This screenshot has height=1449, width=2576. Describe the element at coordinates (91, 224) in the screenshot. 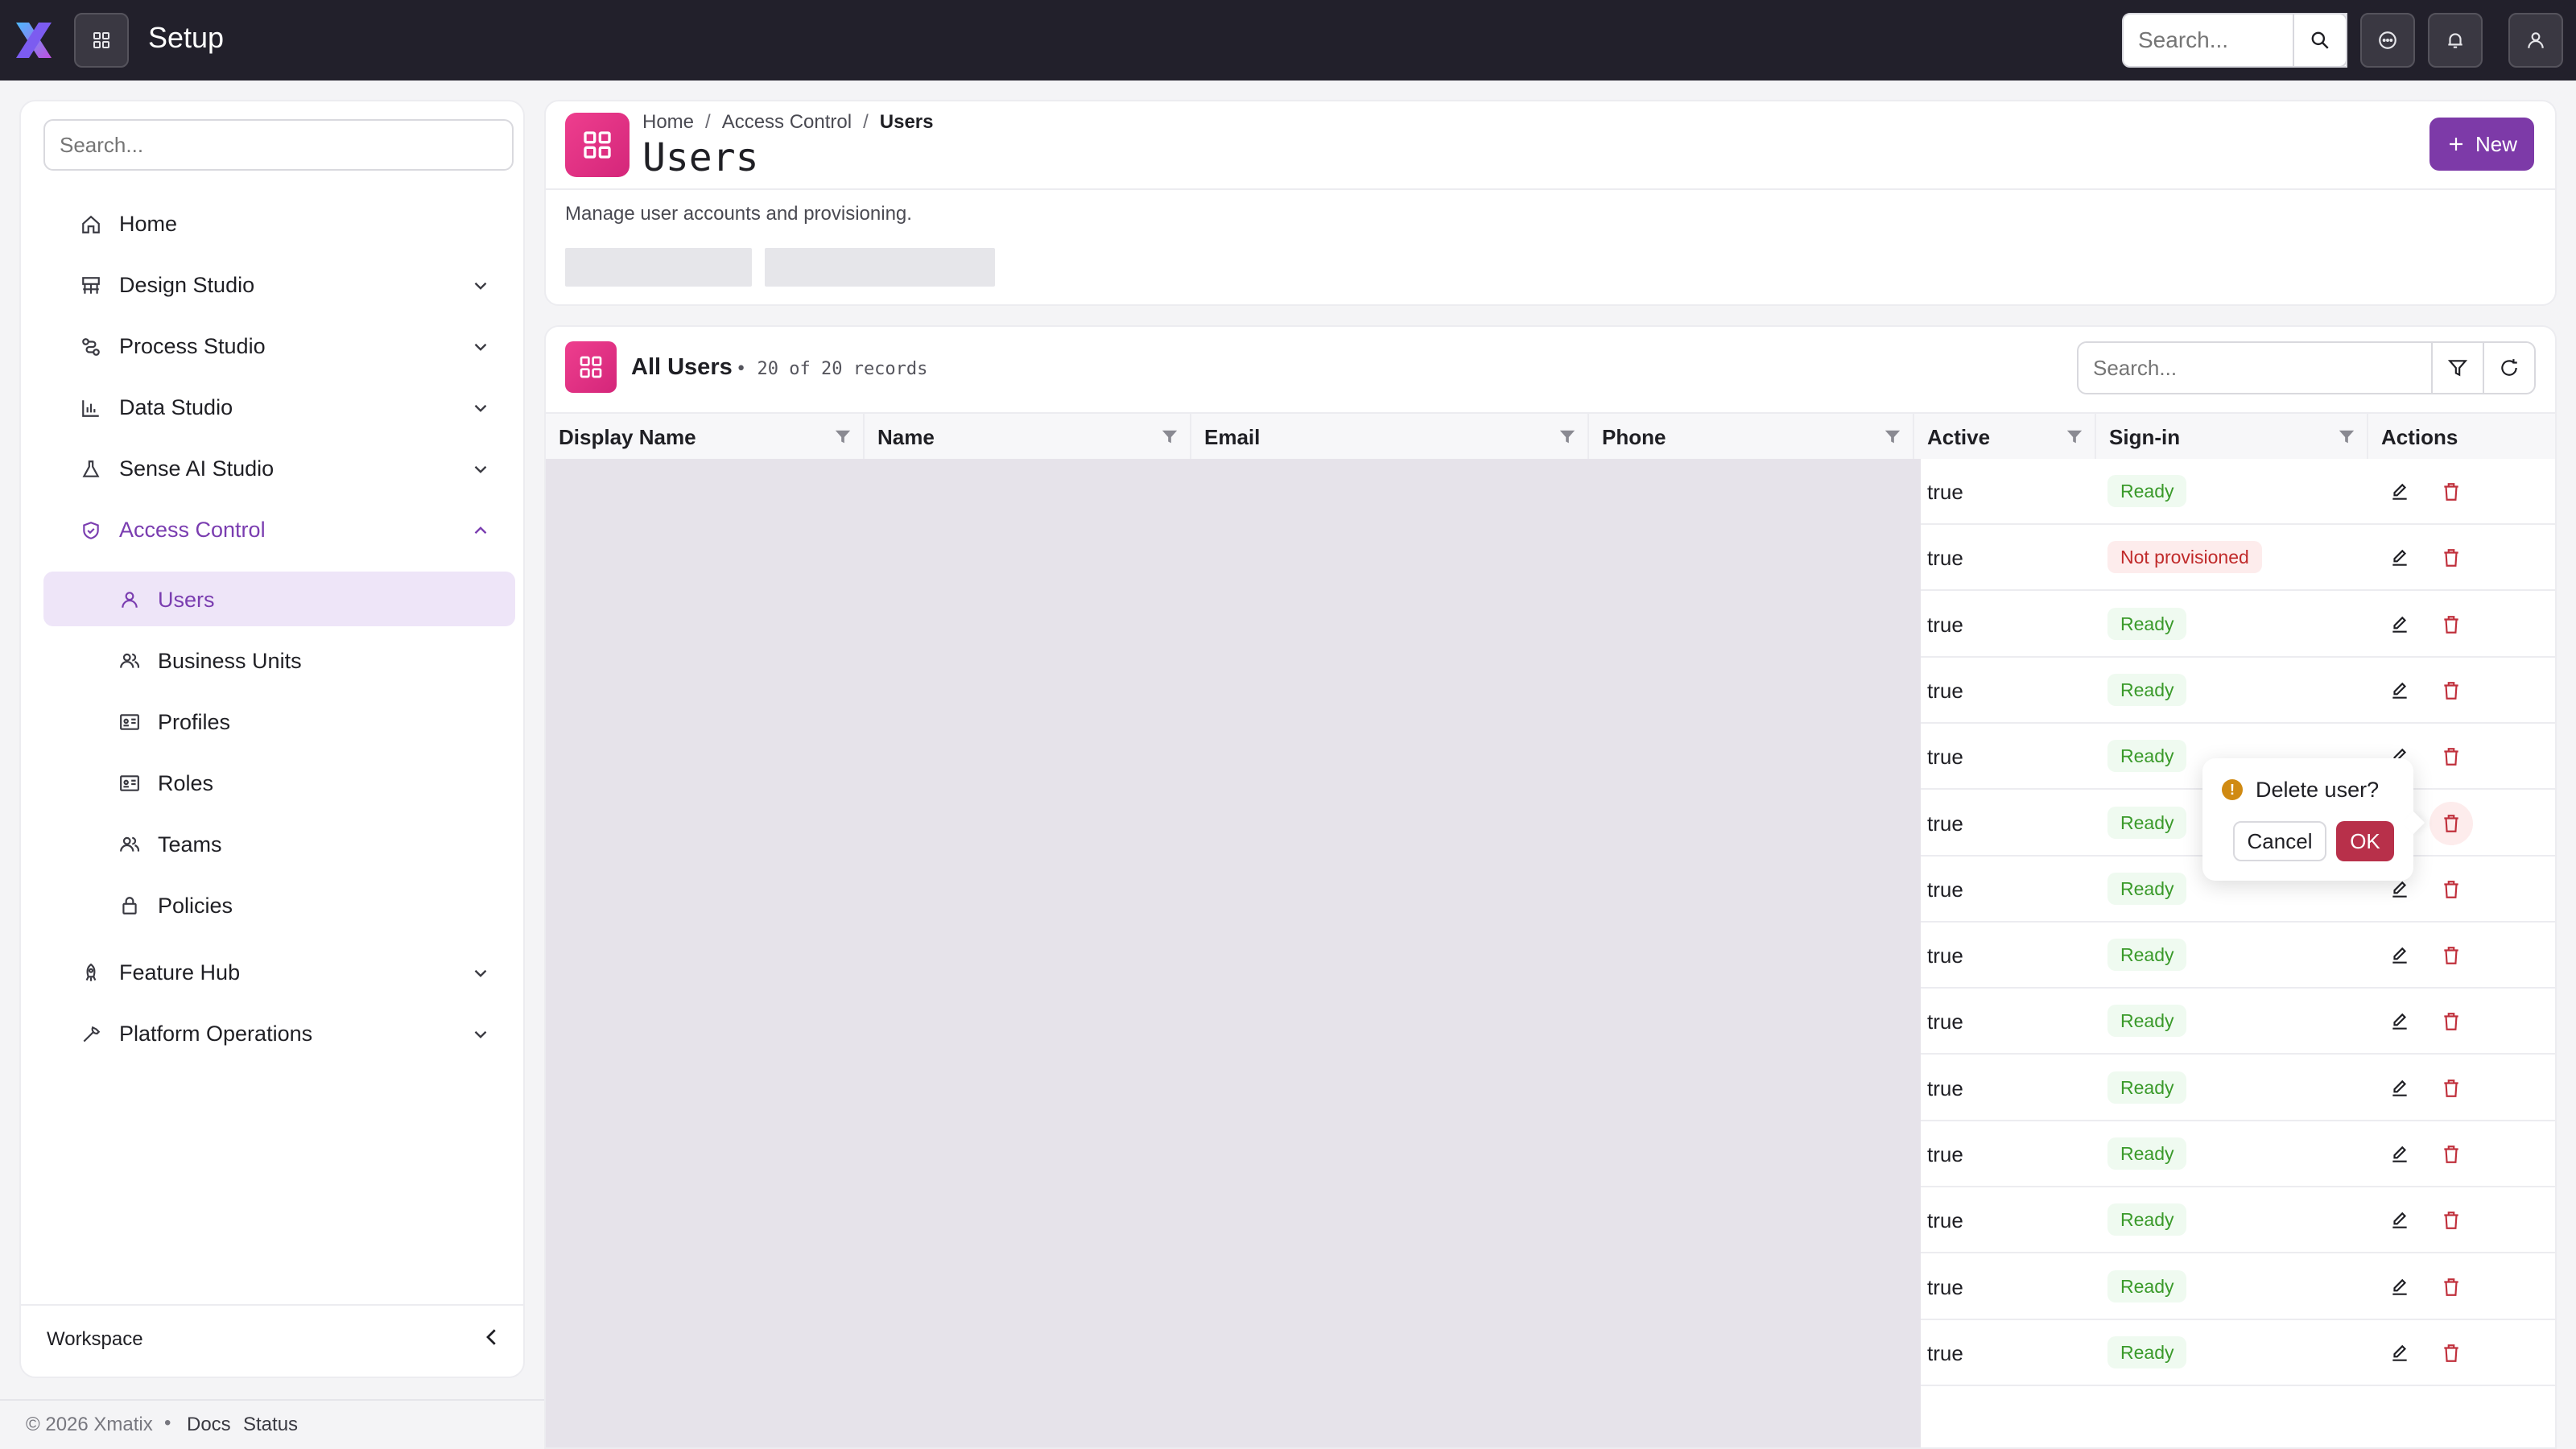

I see `home-icon` at that location.